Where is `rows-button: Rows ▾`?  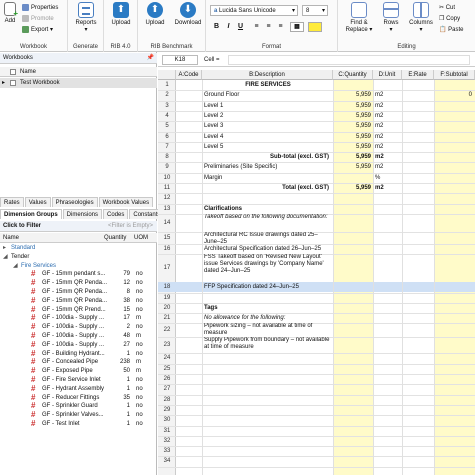
rows-button: Rows ▾ is located at coordinates (391, 17).